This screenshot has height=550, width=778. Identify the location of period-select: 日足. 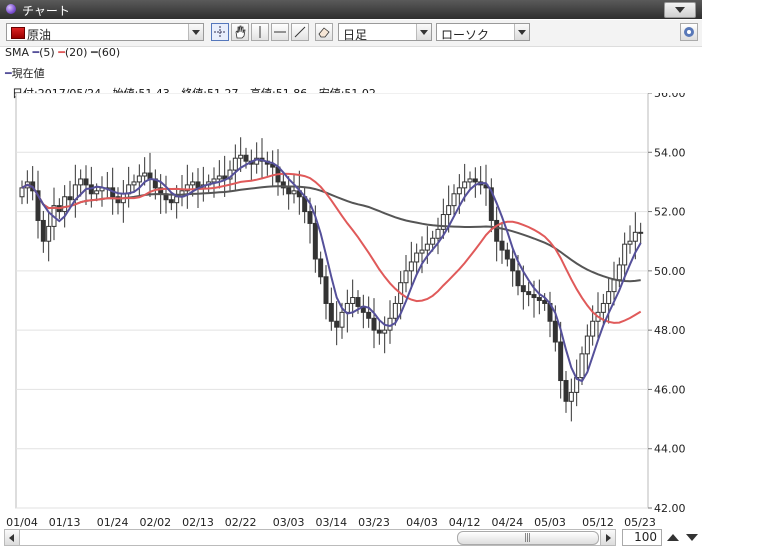
(385, 32).